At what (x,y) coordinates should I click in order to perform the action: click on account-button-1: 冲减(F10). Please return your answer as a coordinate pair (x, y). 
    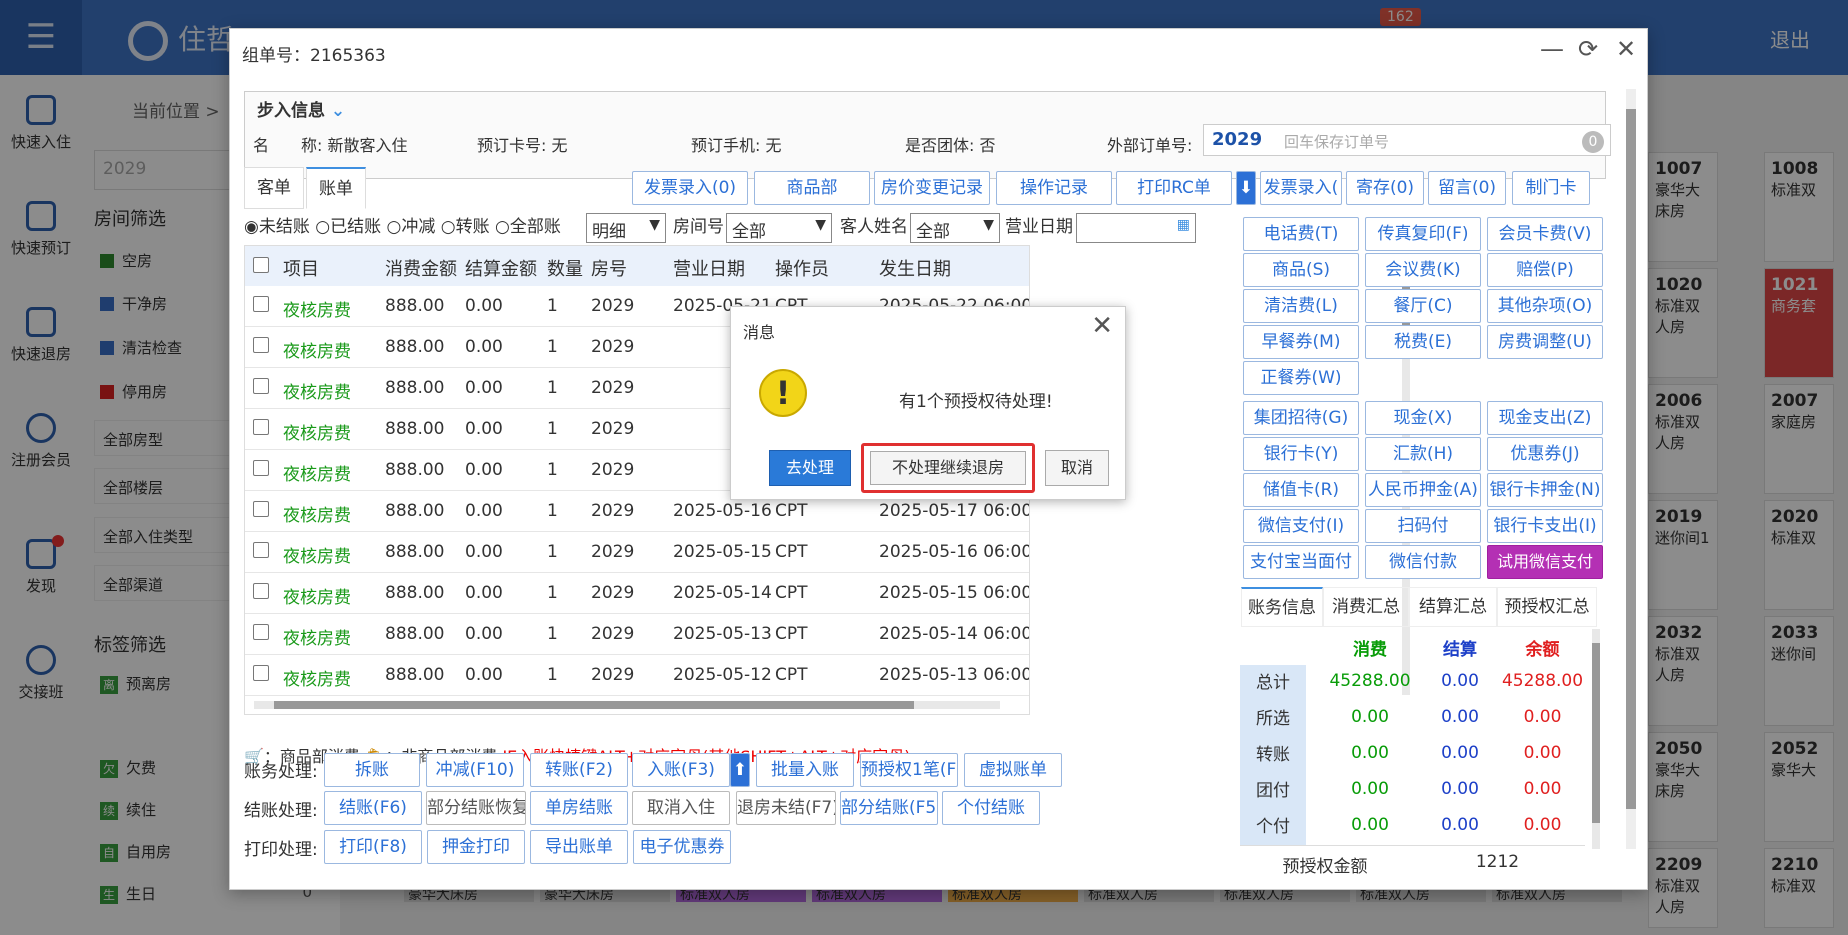
    Looking at the image, I should click on (475, 770).